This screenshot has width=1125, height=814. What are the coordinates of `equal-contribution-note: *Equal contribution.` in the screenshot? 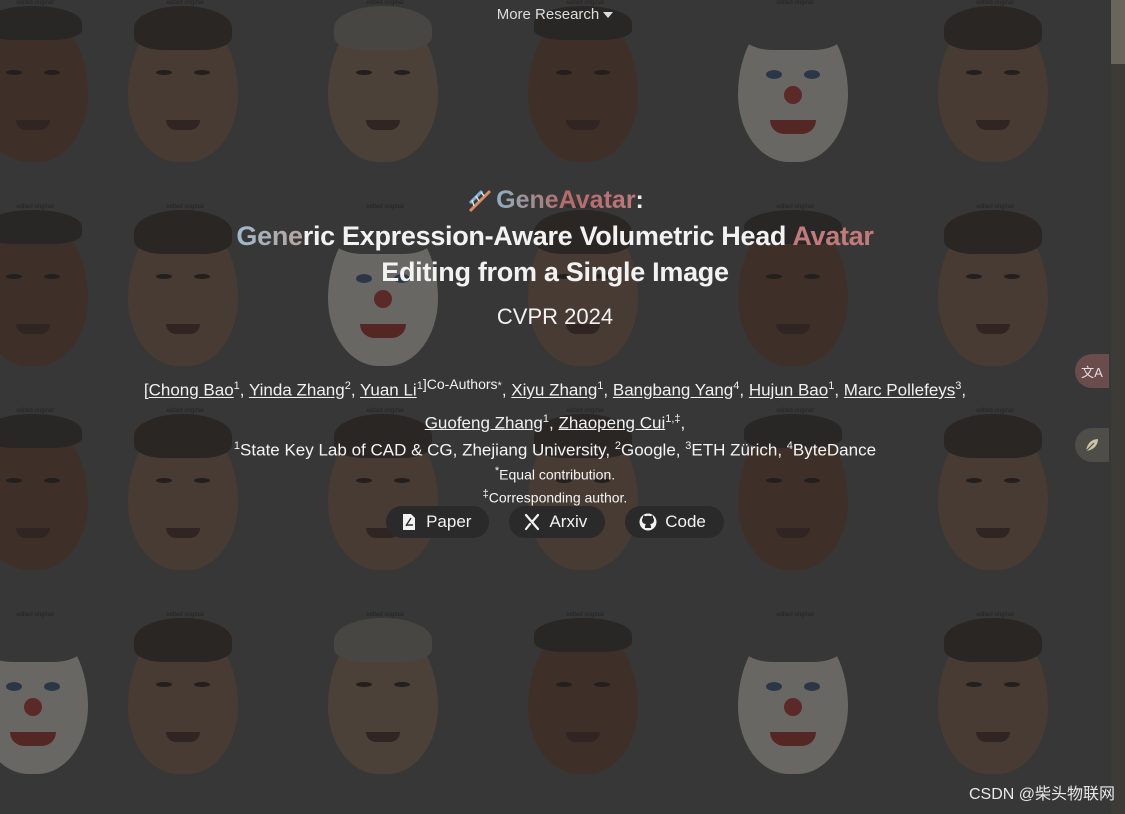 It's located at (555, 473).